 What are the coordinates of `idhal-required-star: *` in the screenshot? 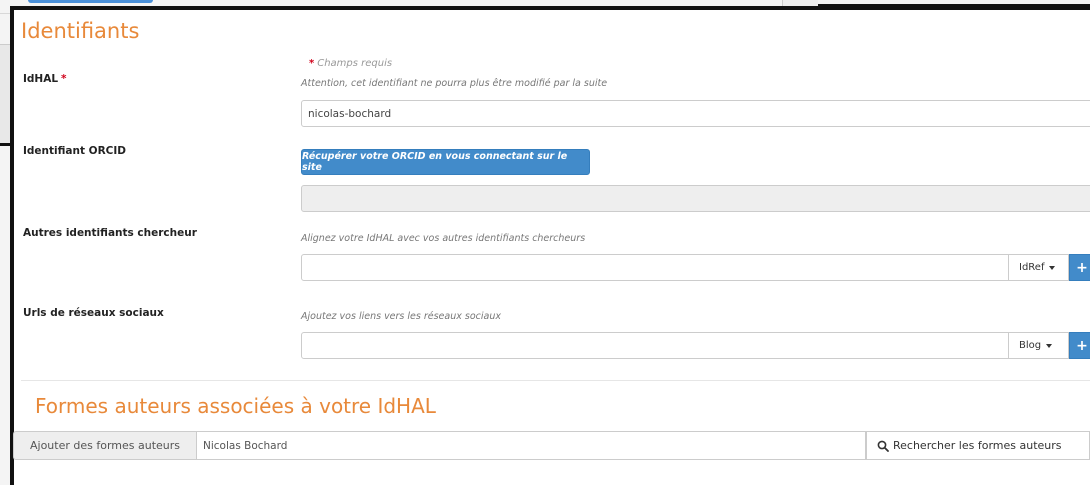 It's located at (64, 79).